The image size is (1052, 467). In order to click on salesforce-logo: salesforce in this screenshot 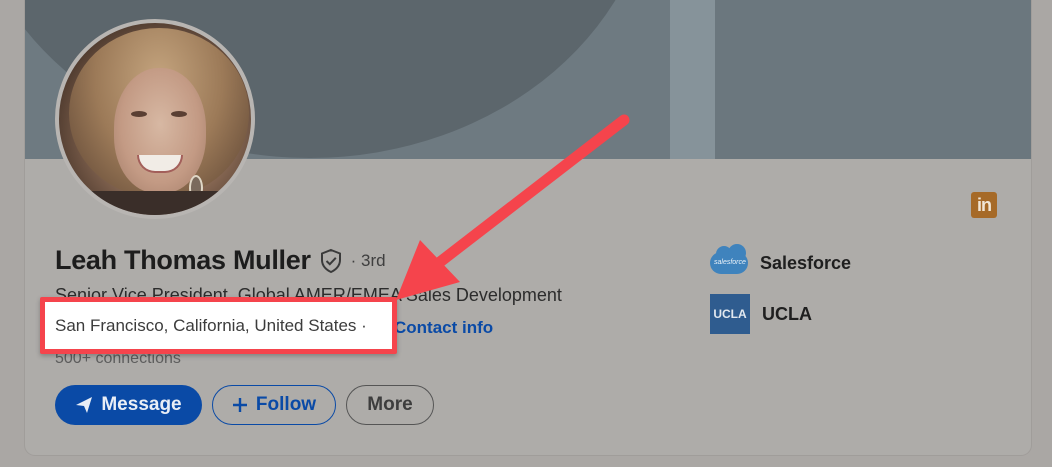, I will do `click(729, 261)`.